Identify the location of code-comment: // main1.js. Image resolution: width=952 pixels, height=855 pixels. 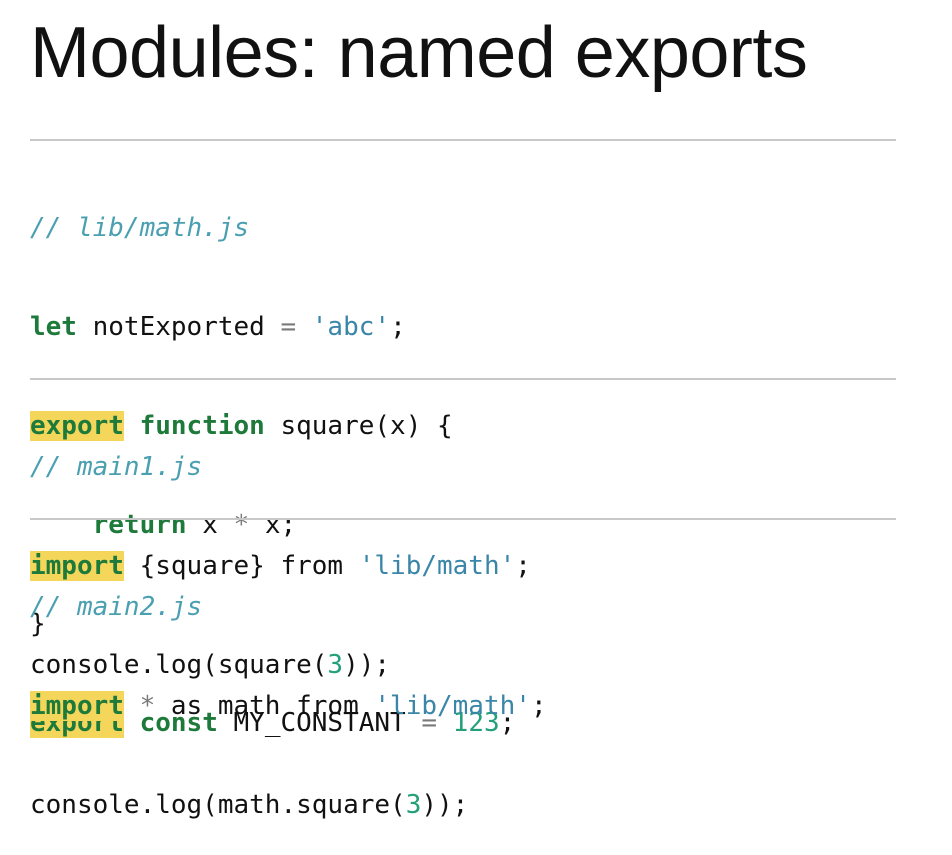
(116, 467).